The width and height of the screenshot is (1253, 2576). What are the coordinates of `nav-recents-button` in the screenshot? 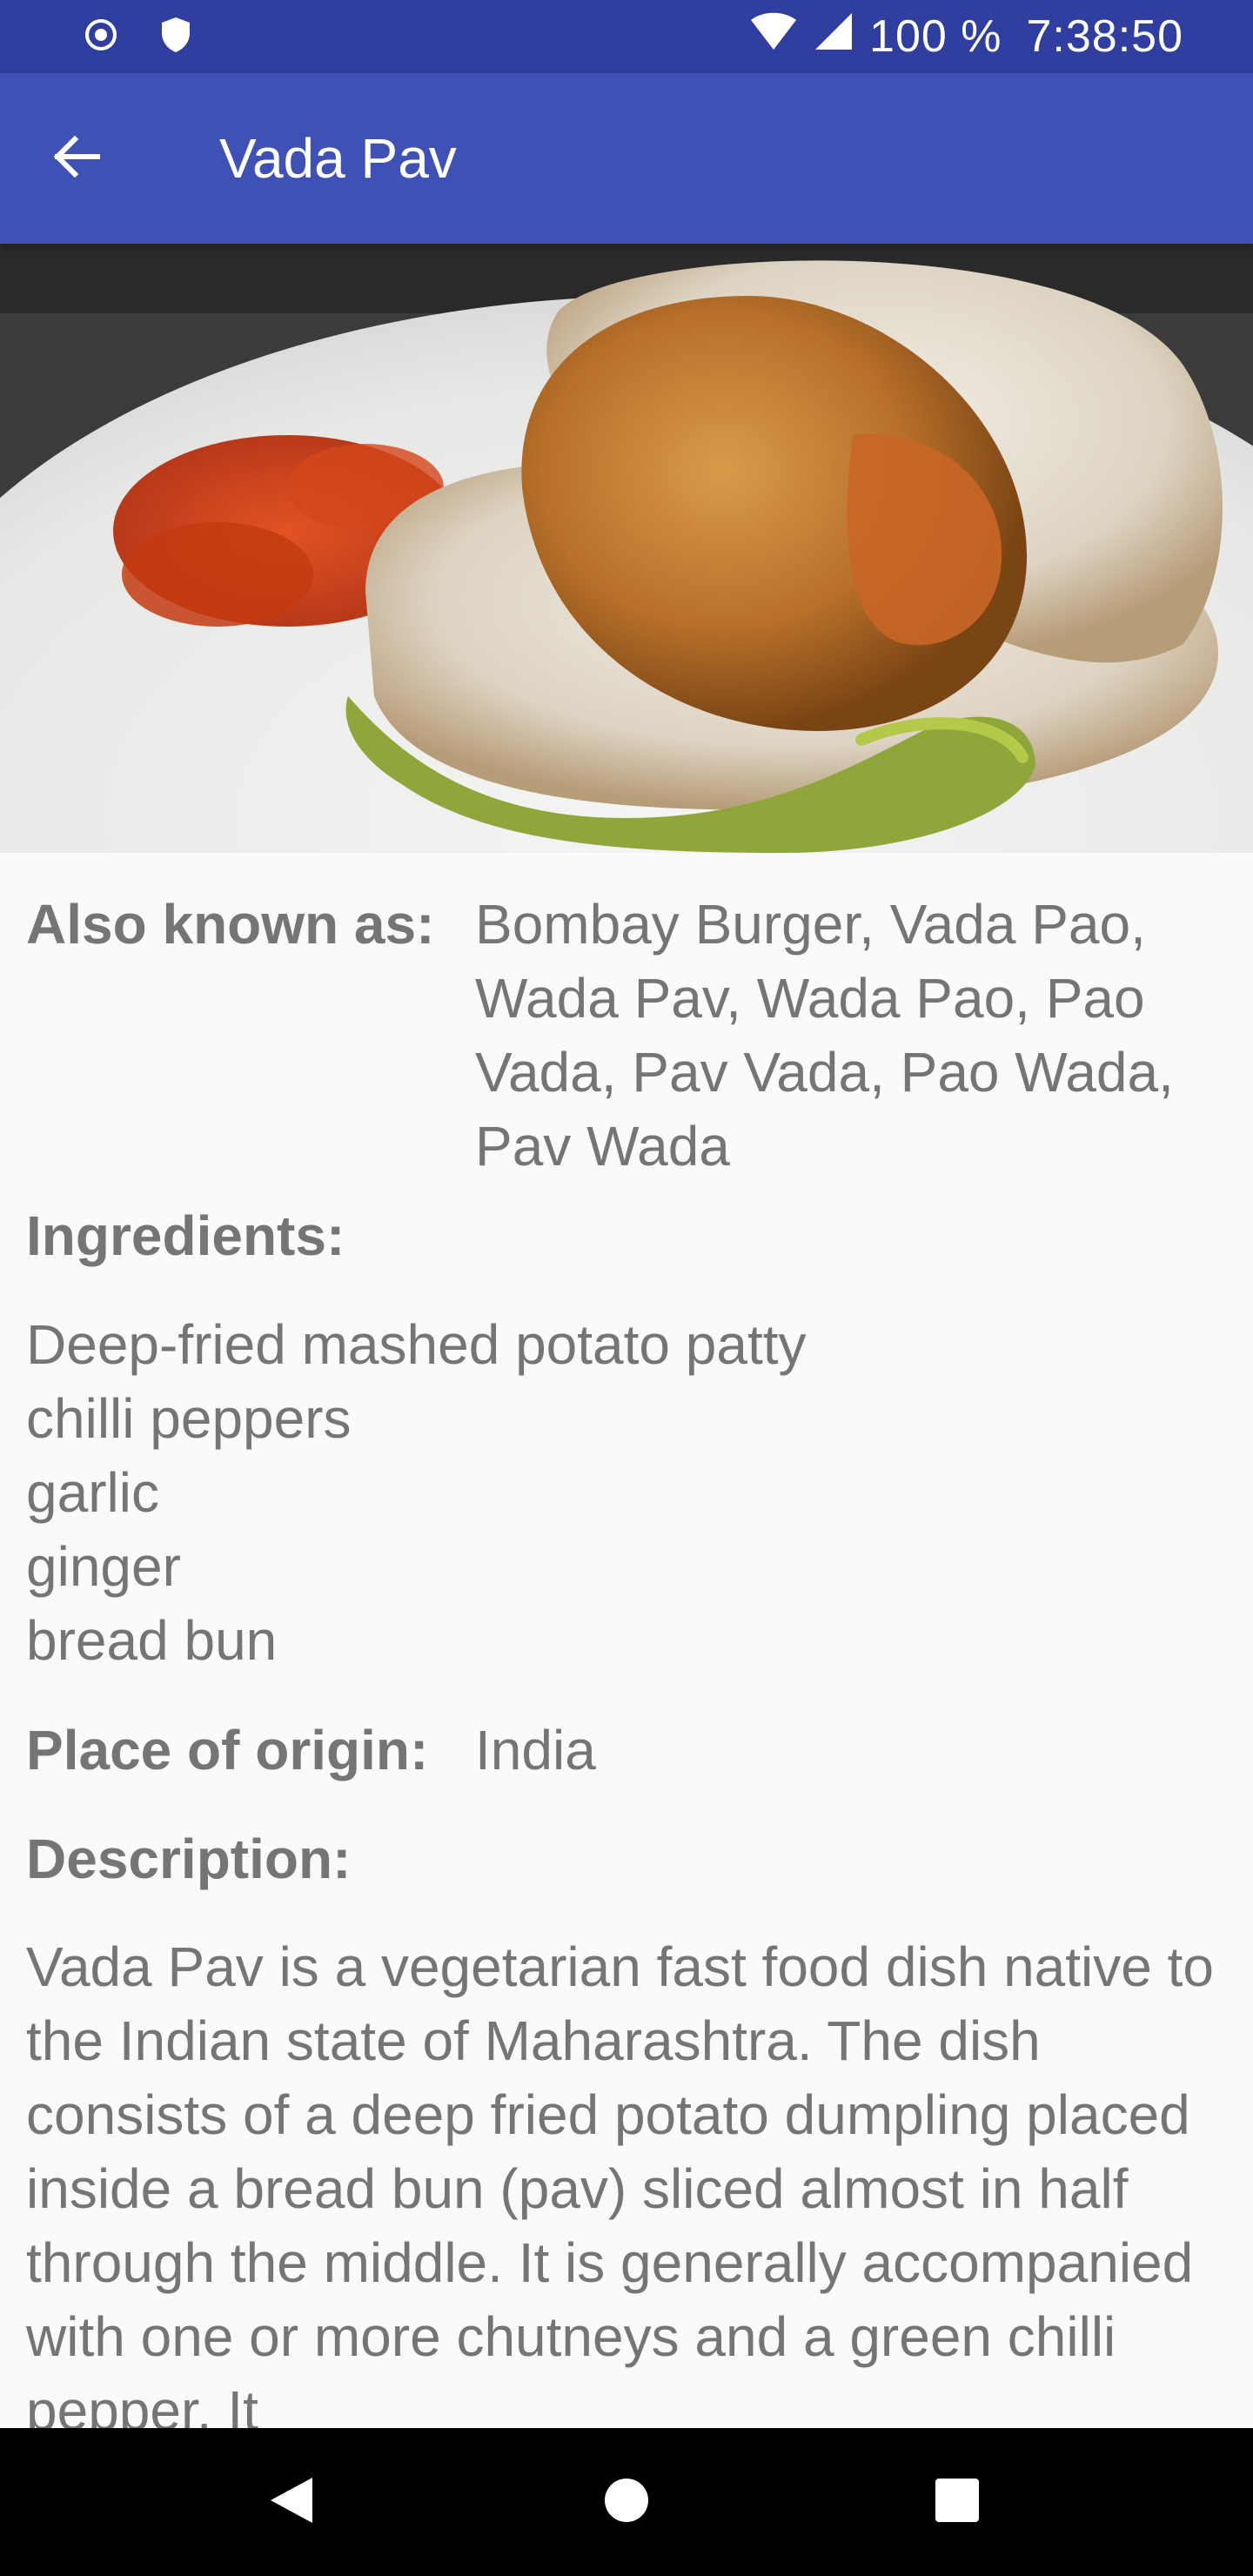 It's located at (957, 2502).